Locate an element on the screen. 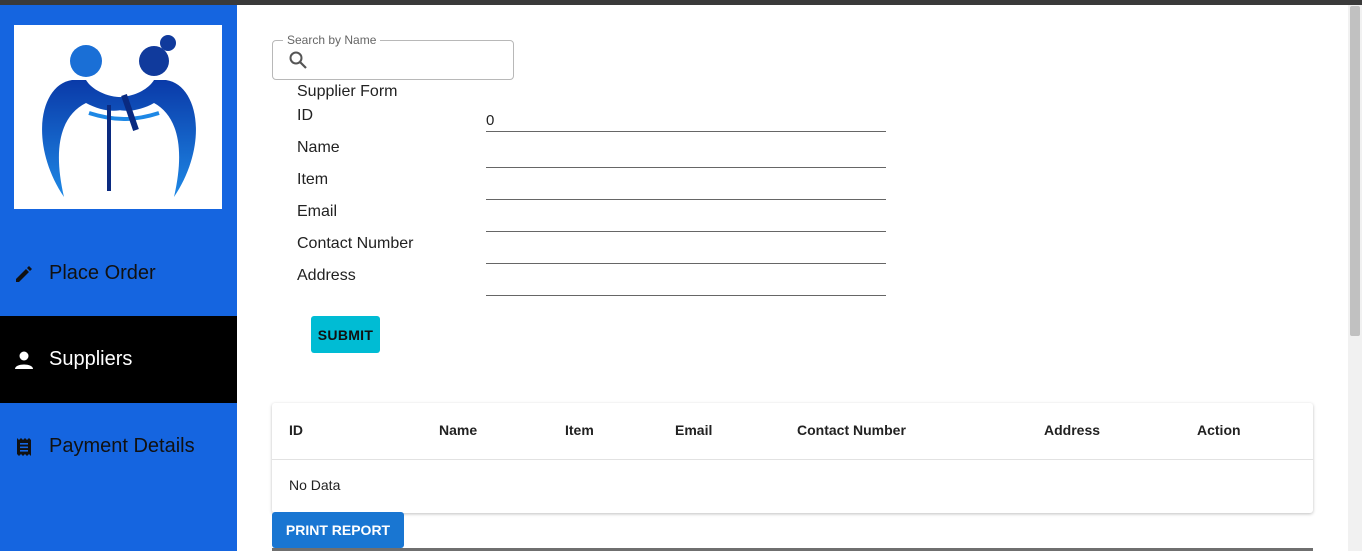  sidebar-item-payment-details: Payment Details is located at coordinates (118, 446).